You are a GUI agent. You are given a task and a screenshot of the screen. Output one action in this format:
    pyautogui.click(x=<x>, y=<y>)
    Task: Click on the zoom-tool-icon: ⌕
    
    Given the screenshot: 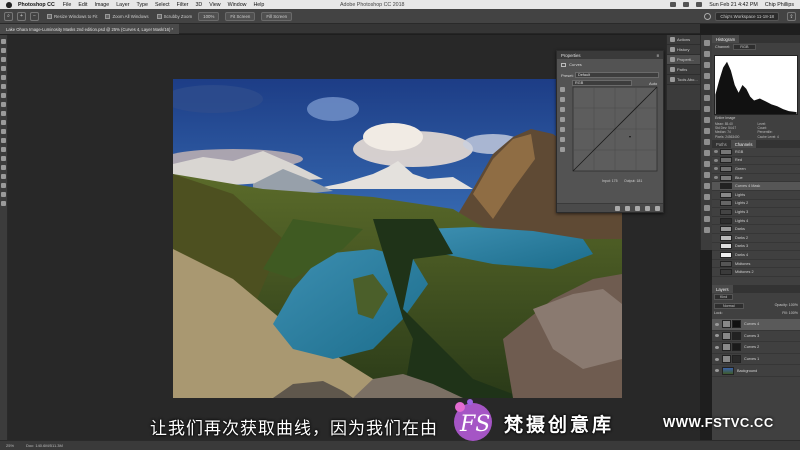 What is the action you would take?
    pyautogui.click(x=8, y=16)
    